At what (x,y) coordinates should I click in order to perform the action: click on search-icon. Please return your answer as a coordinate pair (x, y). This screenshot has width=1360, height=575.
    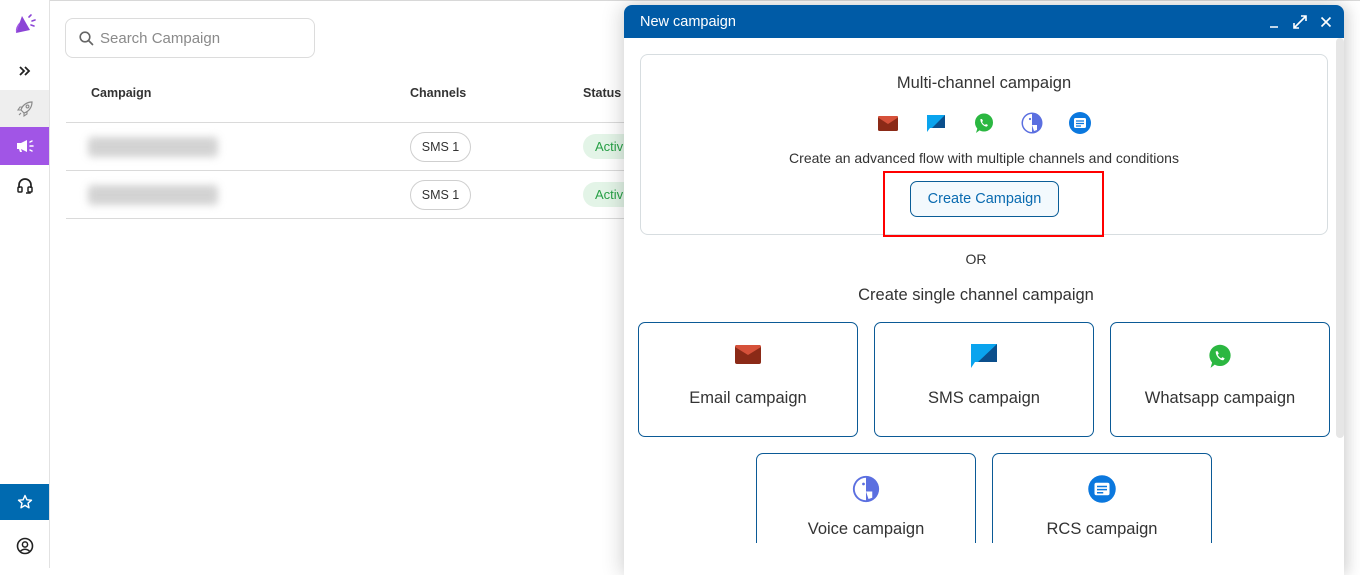
    Looking at the image, I should click on (86, 37).